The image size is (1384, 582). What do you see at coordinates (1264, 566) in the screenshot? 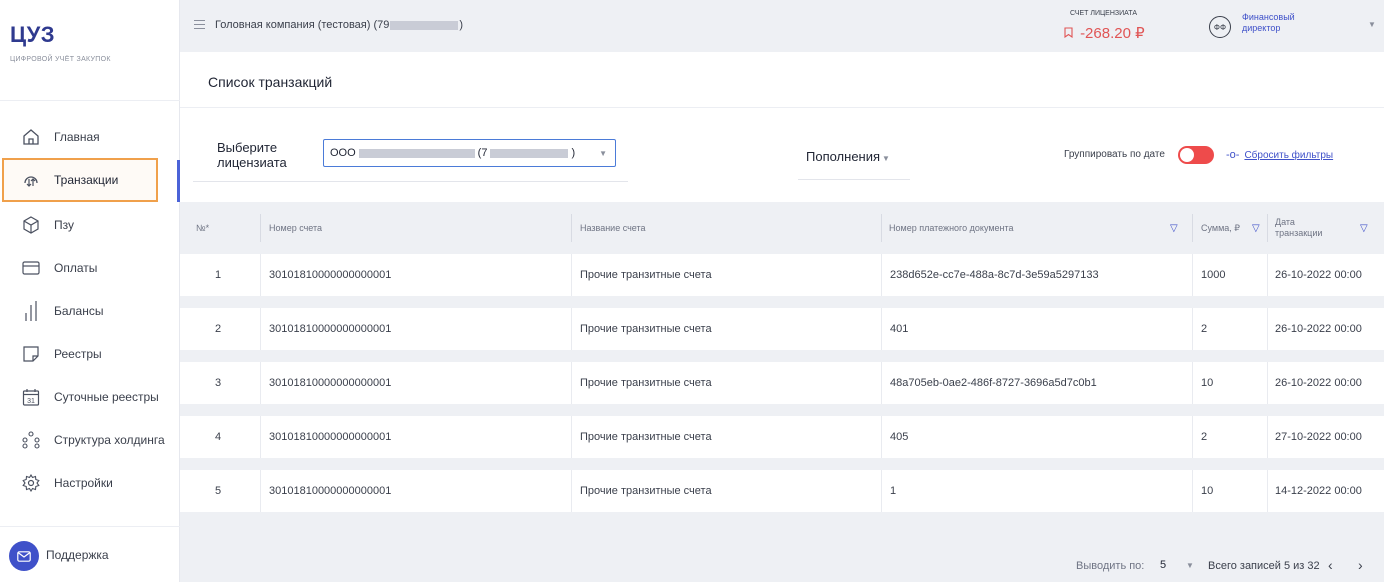
I see `total-records: Всего записей 5 из 32` at bounding box center [1264, 566].